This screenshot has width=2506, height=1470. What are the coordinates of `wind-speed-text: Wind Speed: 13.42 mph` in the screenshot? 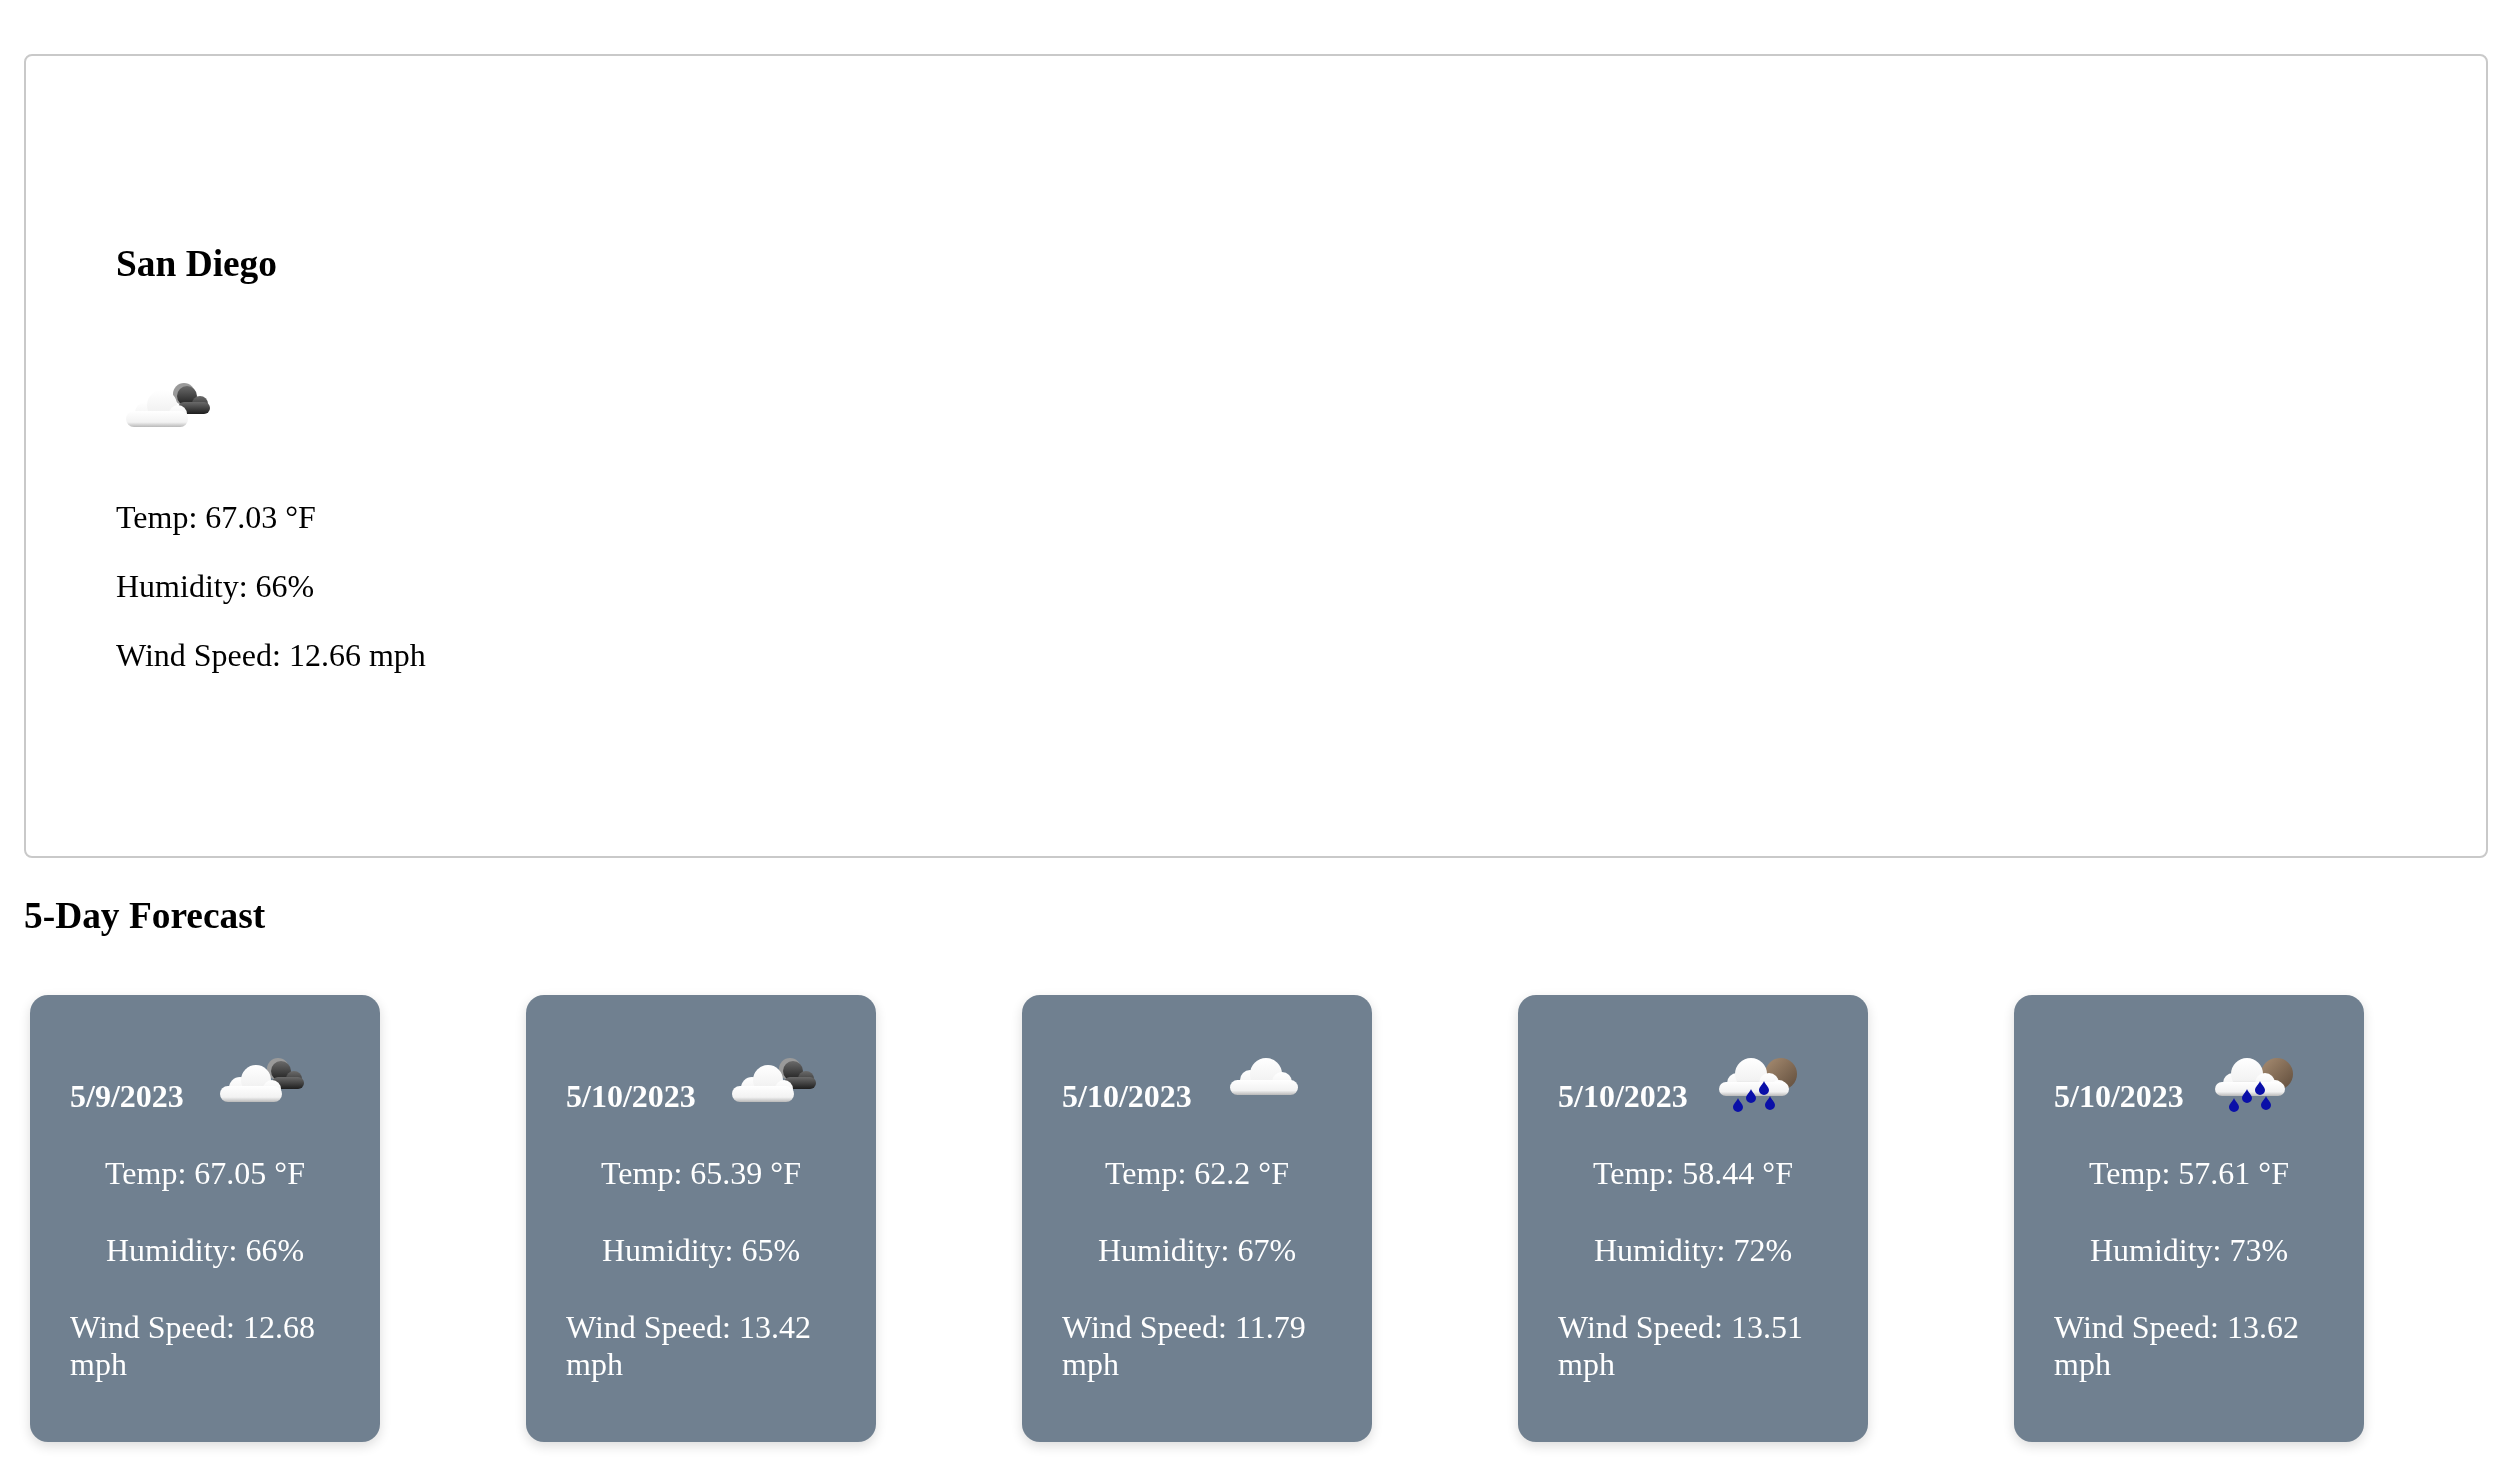 It's located at (689, 1346).